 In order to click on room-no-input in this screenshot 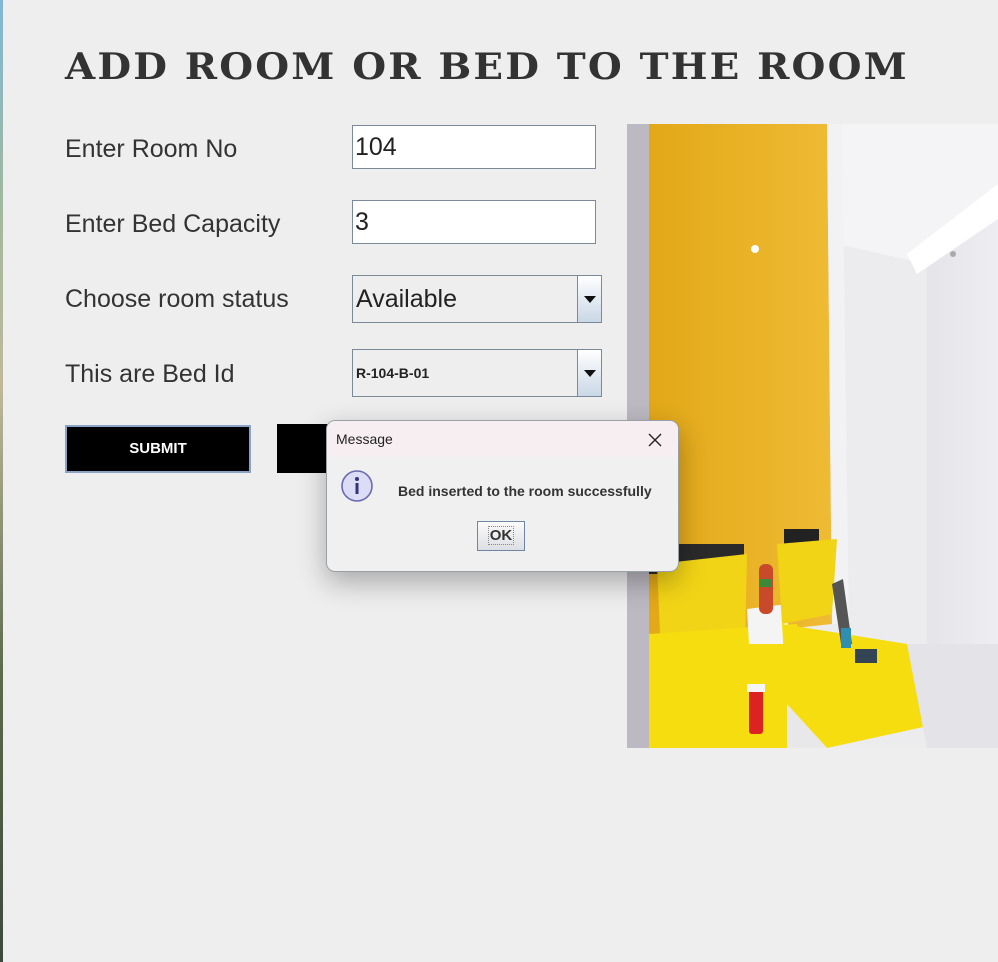, I will do `click(474, 147)`.